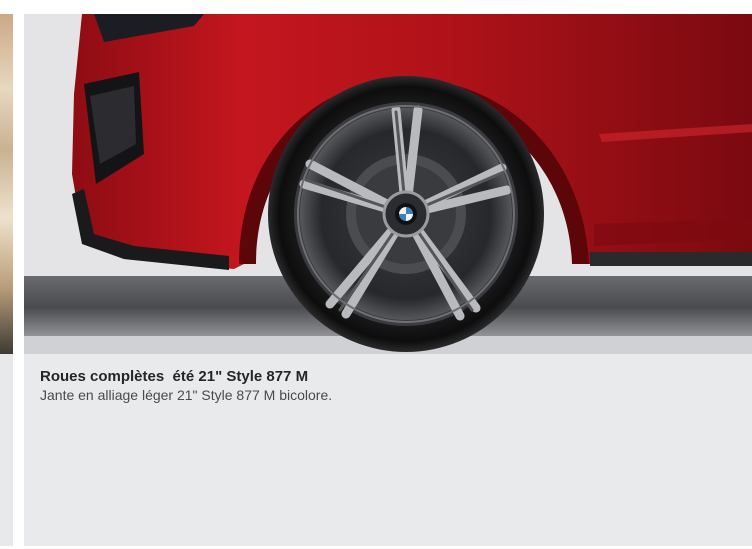 Image resolution: width=752 pixels, height=549 pixels. I want to click on previous-card, so click(6, 280).